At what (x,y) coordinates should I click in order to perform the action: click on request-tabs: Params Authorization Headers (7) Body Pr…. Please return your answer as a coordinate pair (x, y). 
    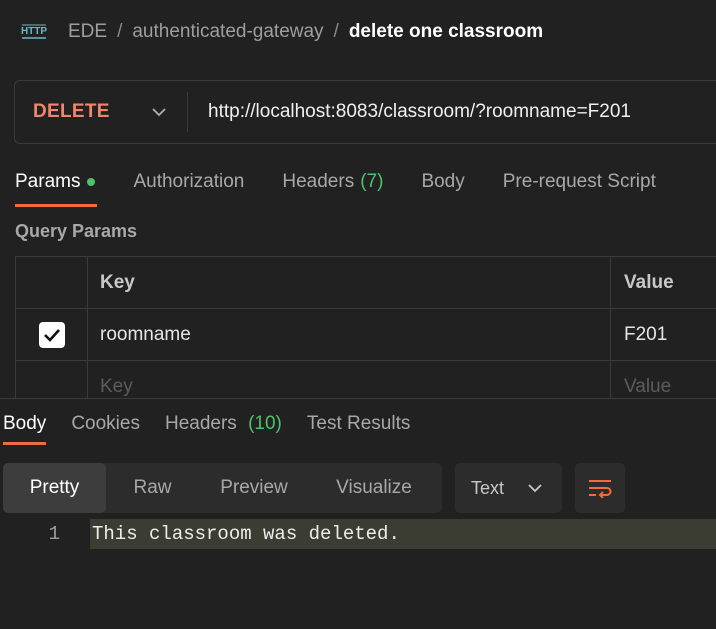
    Looking at the image, I should click on (354, 187).